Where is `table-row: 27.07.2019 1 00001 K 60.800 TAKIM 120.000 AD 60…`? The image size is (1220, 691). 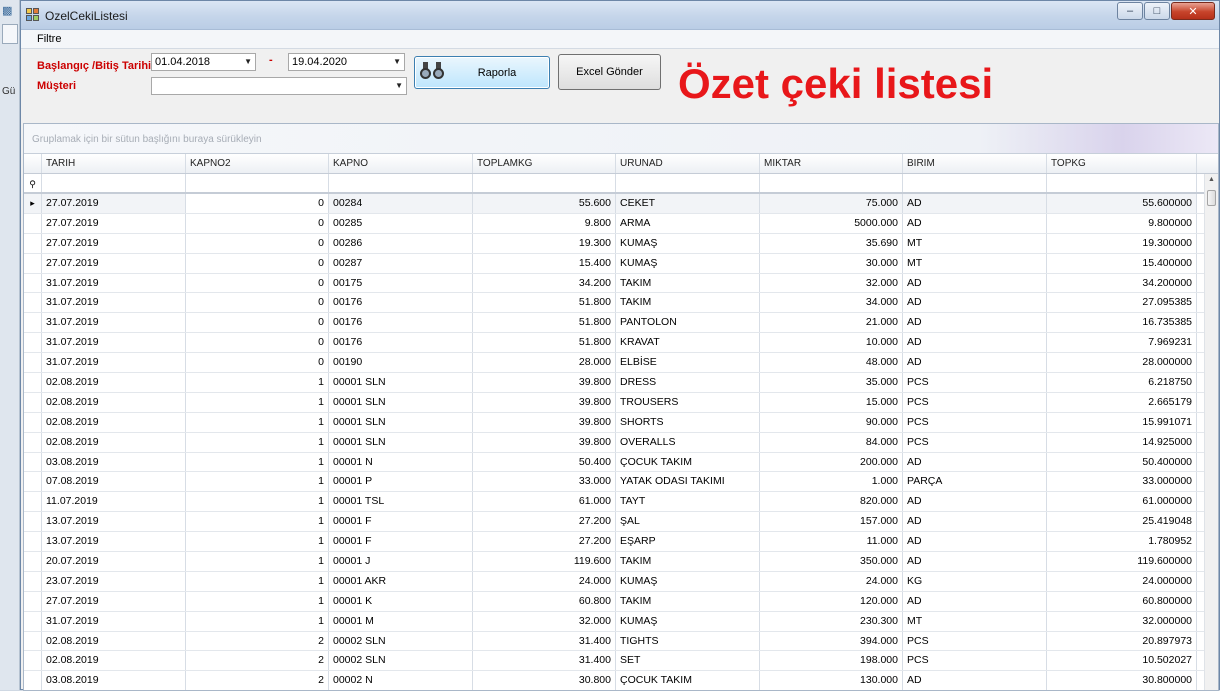 table-row: 27.07.2019 1 00001 K 60.800 TAKIM 120.000 AD 60… is located at coordinates (621, 601).